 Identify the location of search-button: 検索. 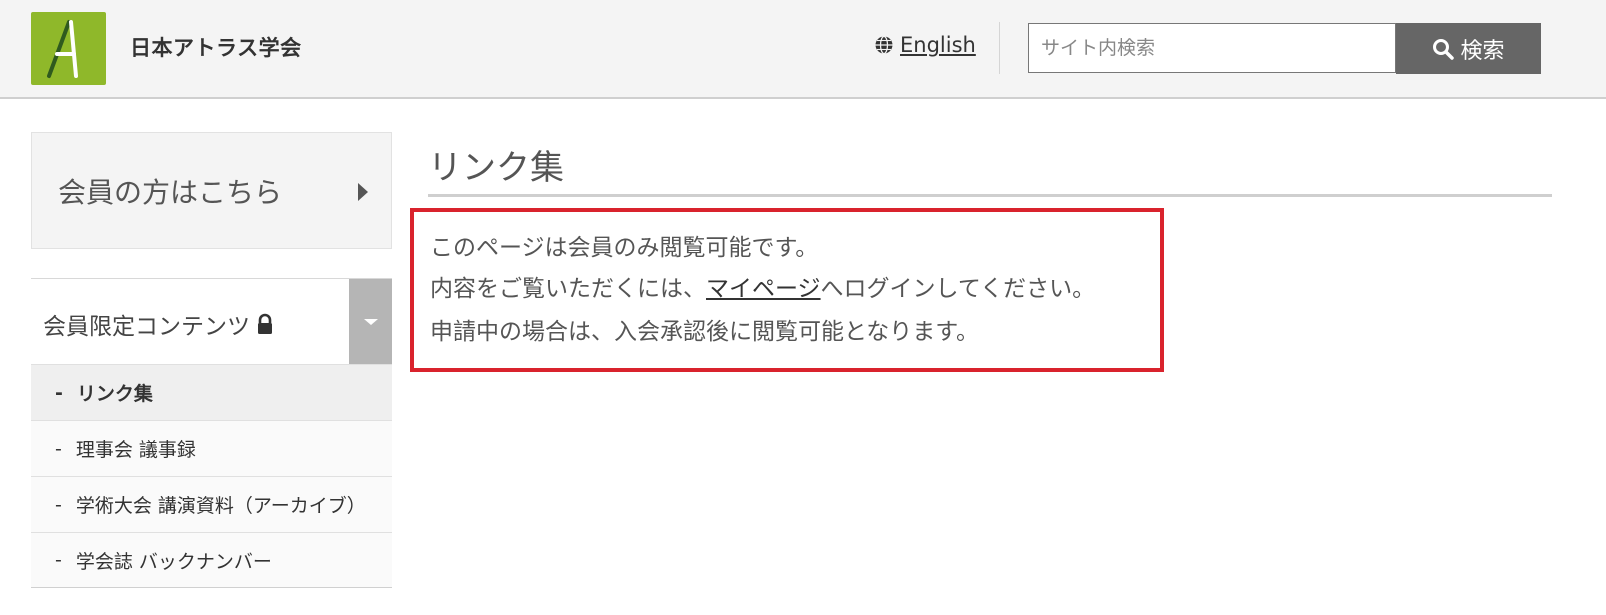
(1468, 48).